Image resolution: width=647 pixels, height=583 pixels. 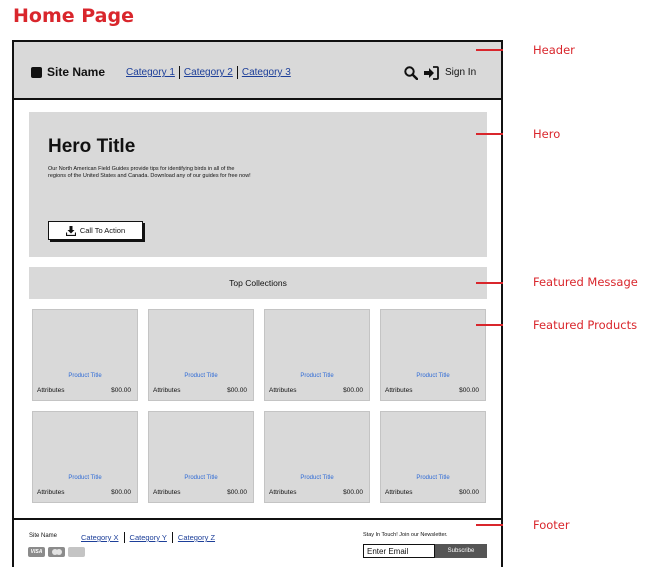 What do you see at coordinates (399, 551) in the screenshot?
I see `email-input: Enter Email` at bounding box center [399, 551].